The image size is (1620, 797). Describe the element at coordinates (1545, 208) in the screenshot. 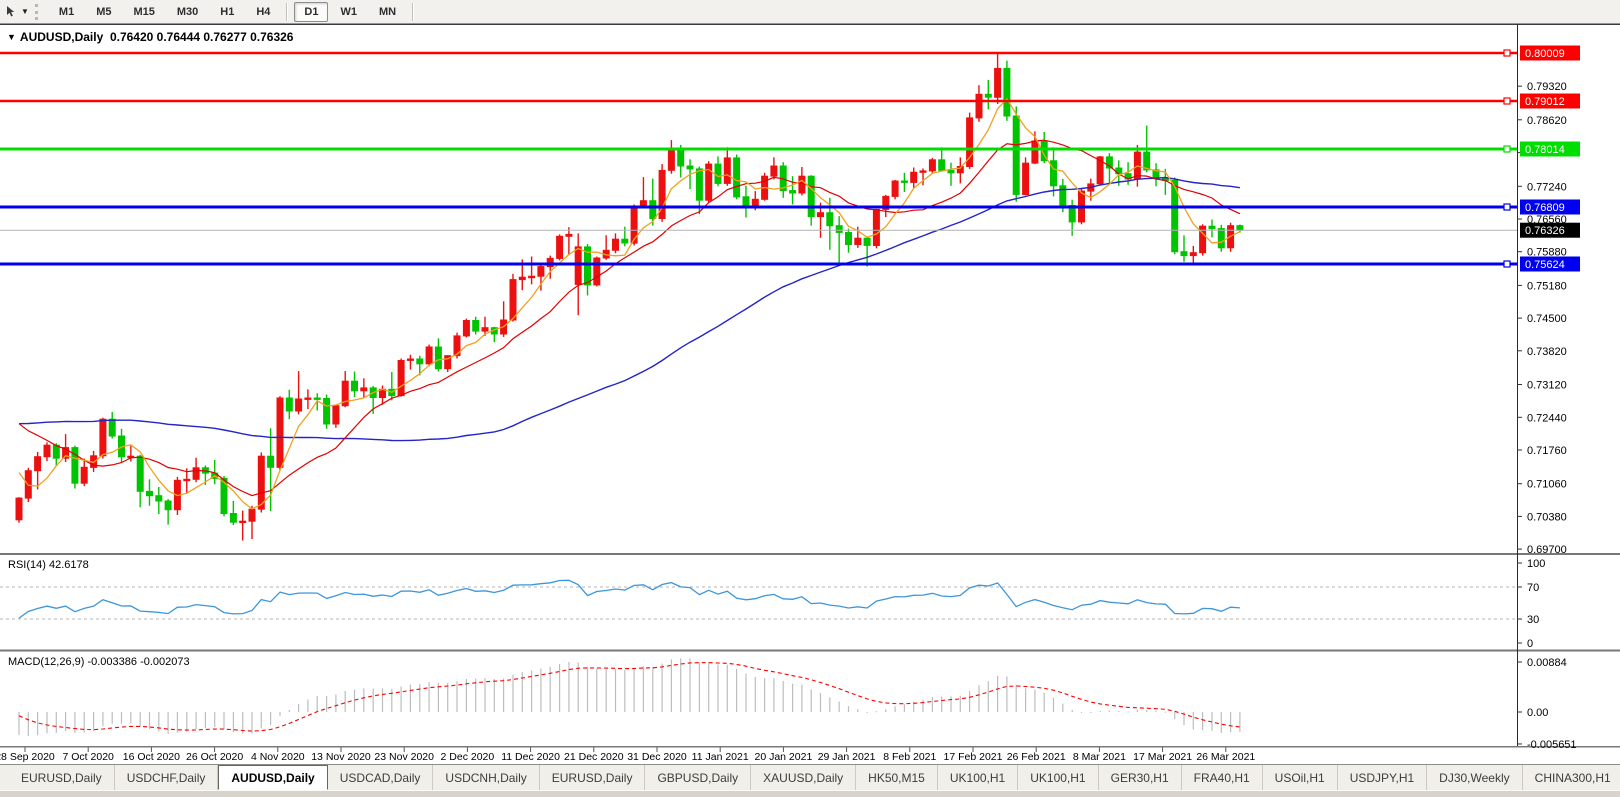

I see `svg-text: 0.76809` at that location.